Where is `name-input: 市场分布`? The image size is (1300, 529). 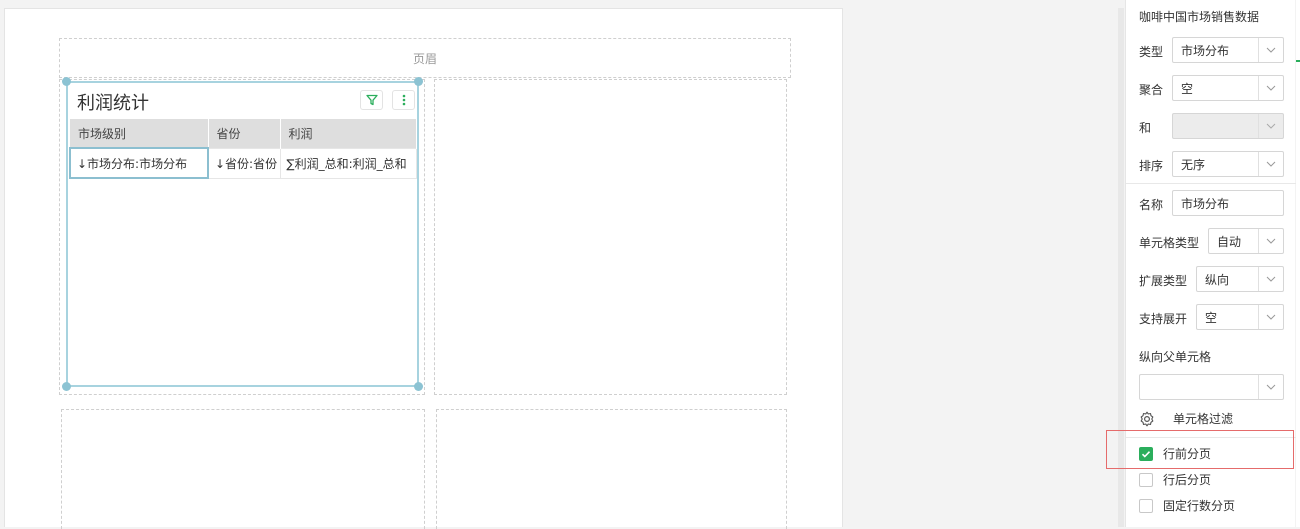
name-input: 市场分布 is located at coordinates (1228, 203).